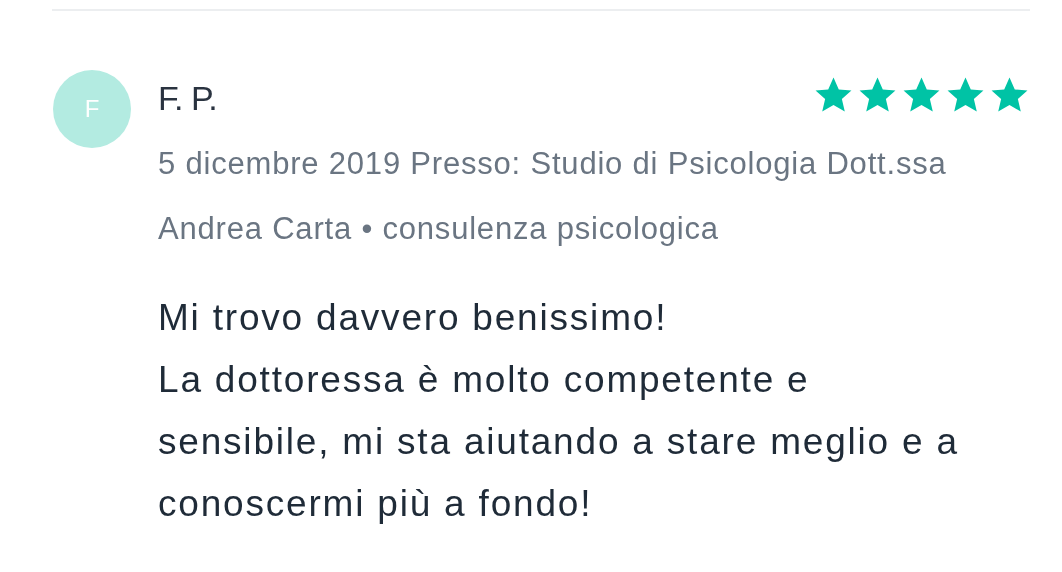  What do you see at coordinates (92, 109) in the screenshot?
I see `avatar-circle: F` at bounding box center [92, 109].